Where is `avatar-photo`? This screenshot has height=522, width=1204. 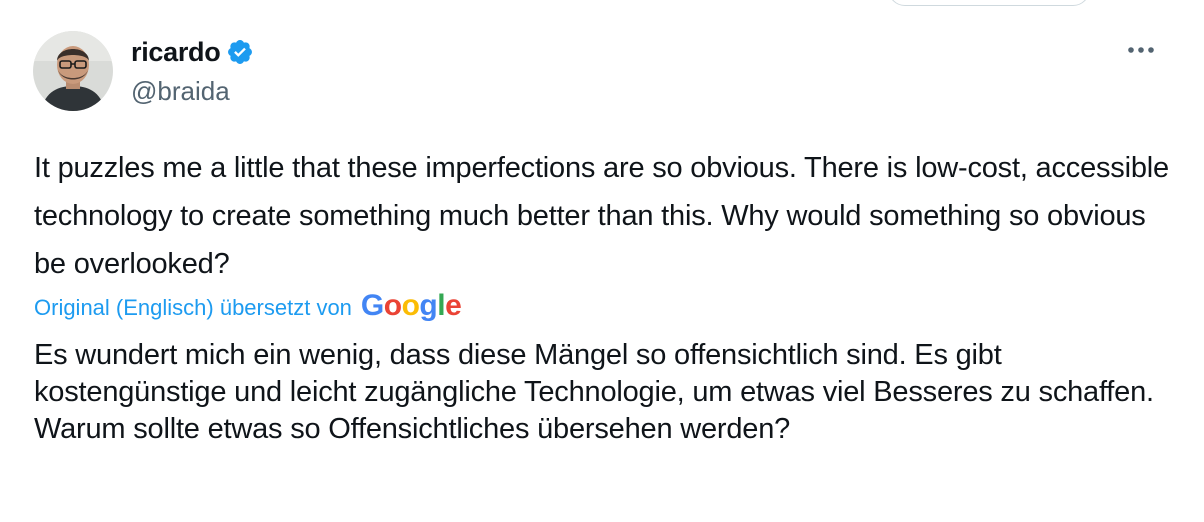
avatar-photo is located at coordinates (73, 71).